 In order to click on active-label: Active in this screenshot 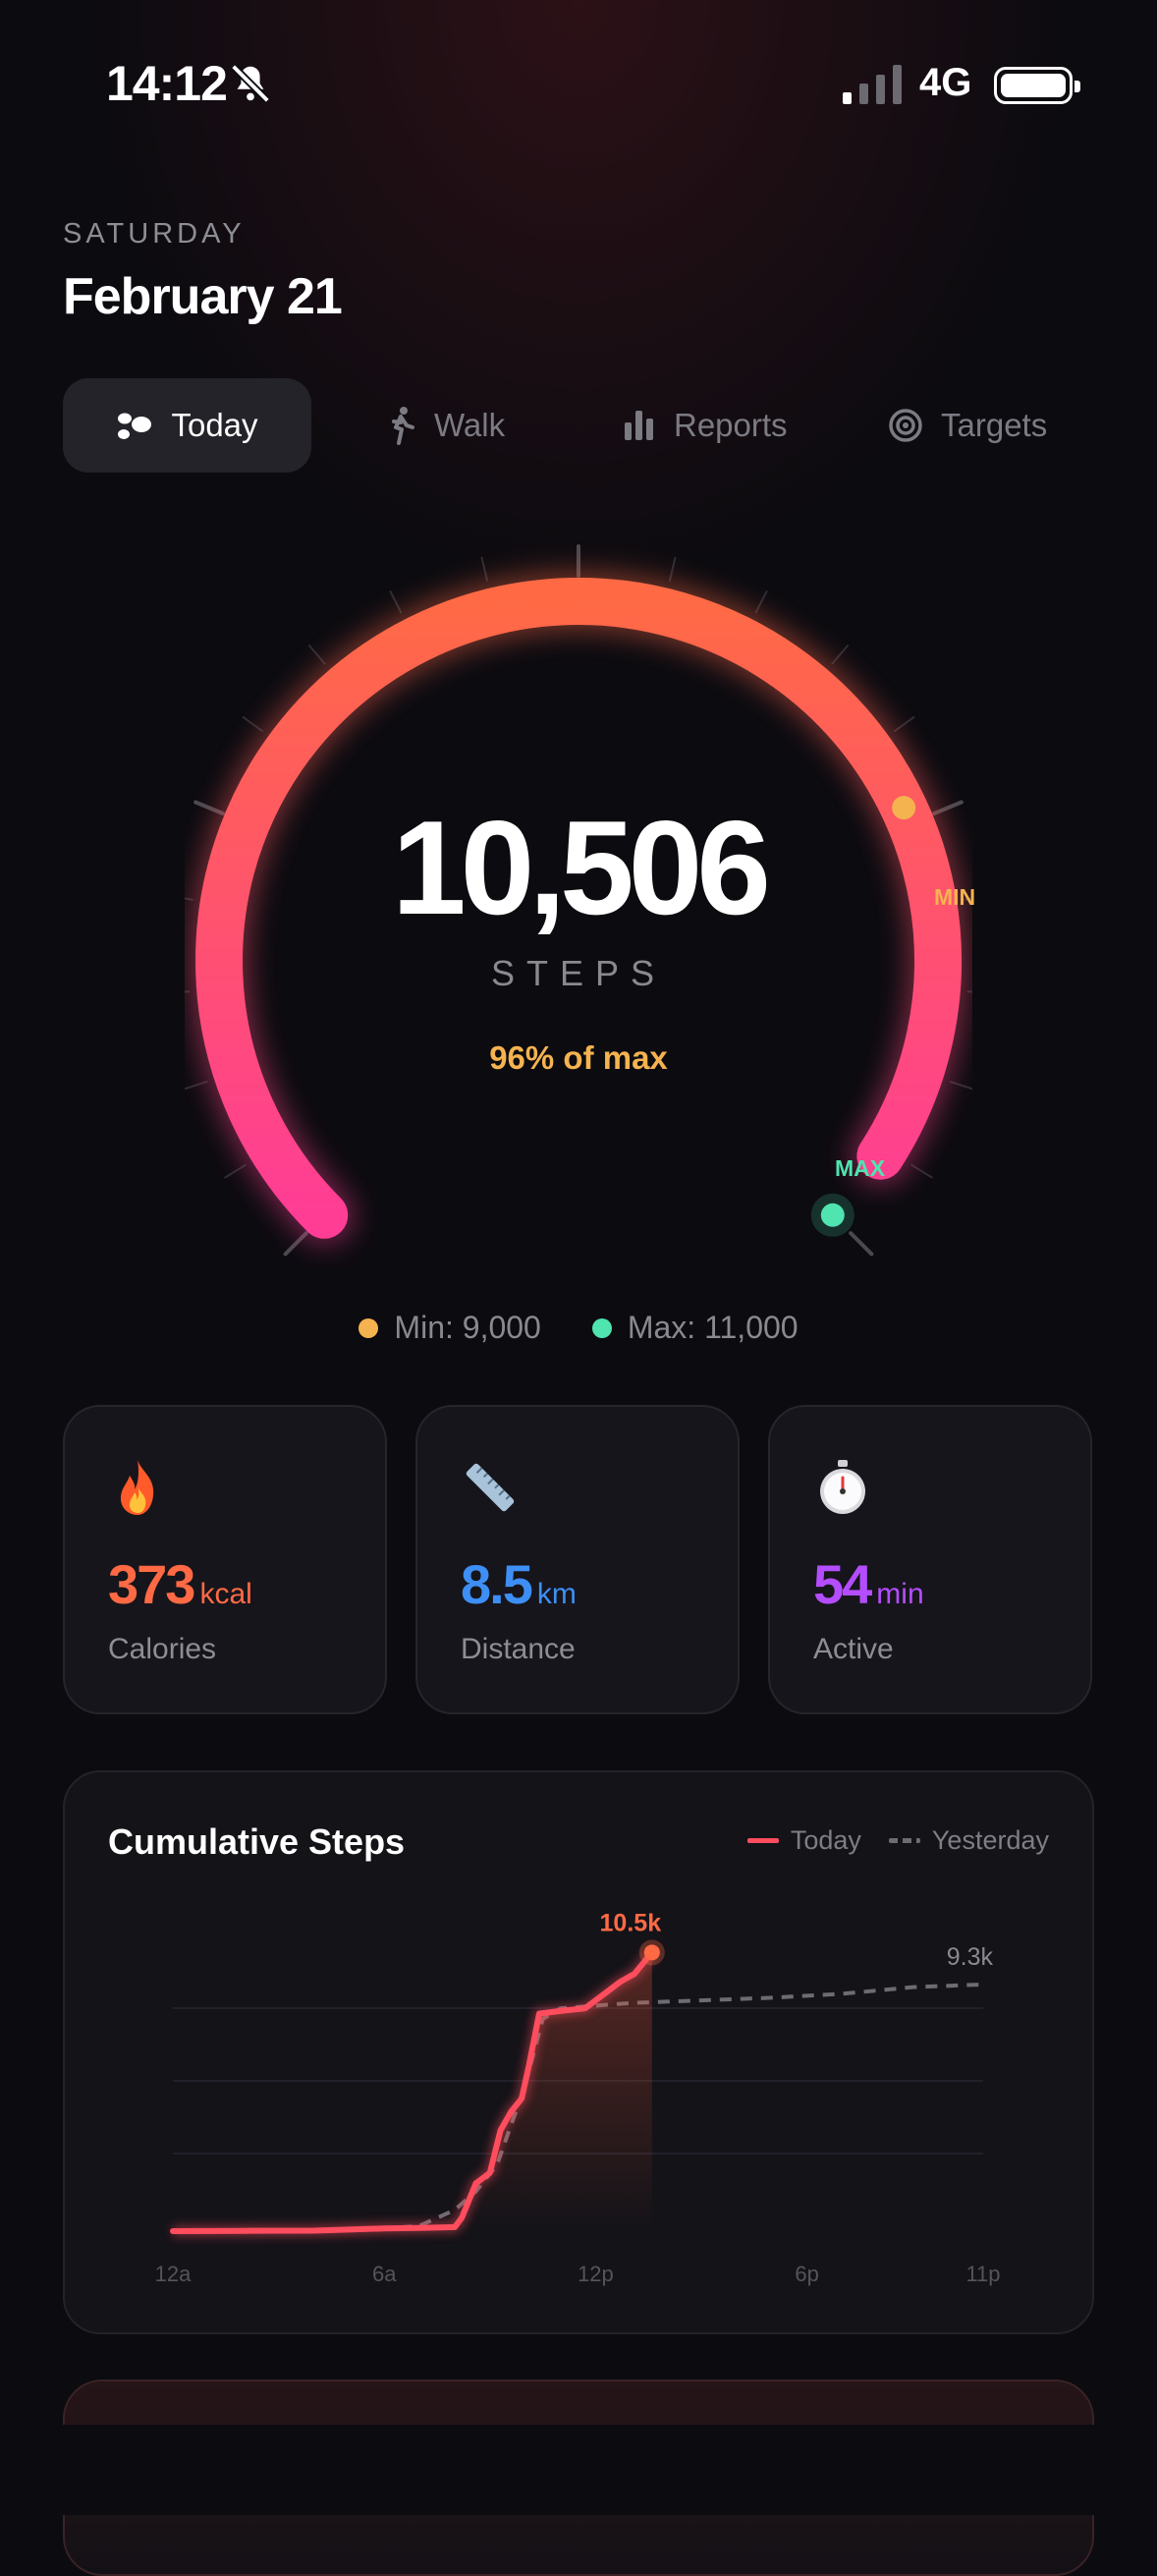, I will do `click(853, 1649)`.